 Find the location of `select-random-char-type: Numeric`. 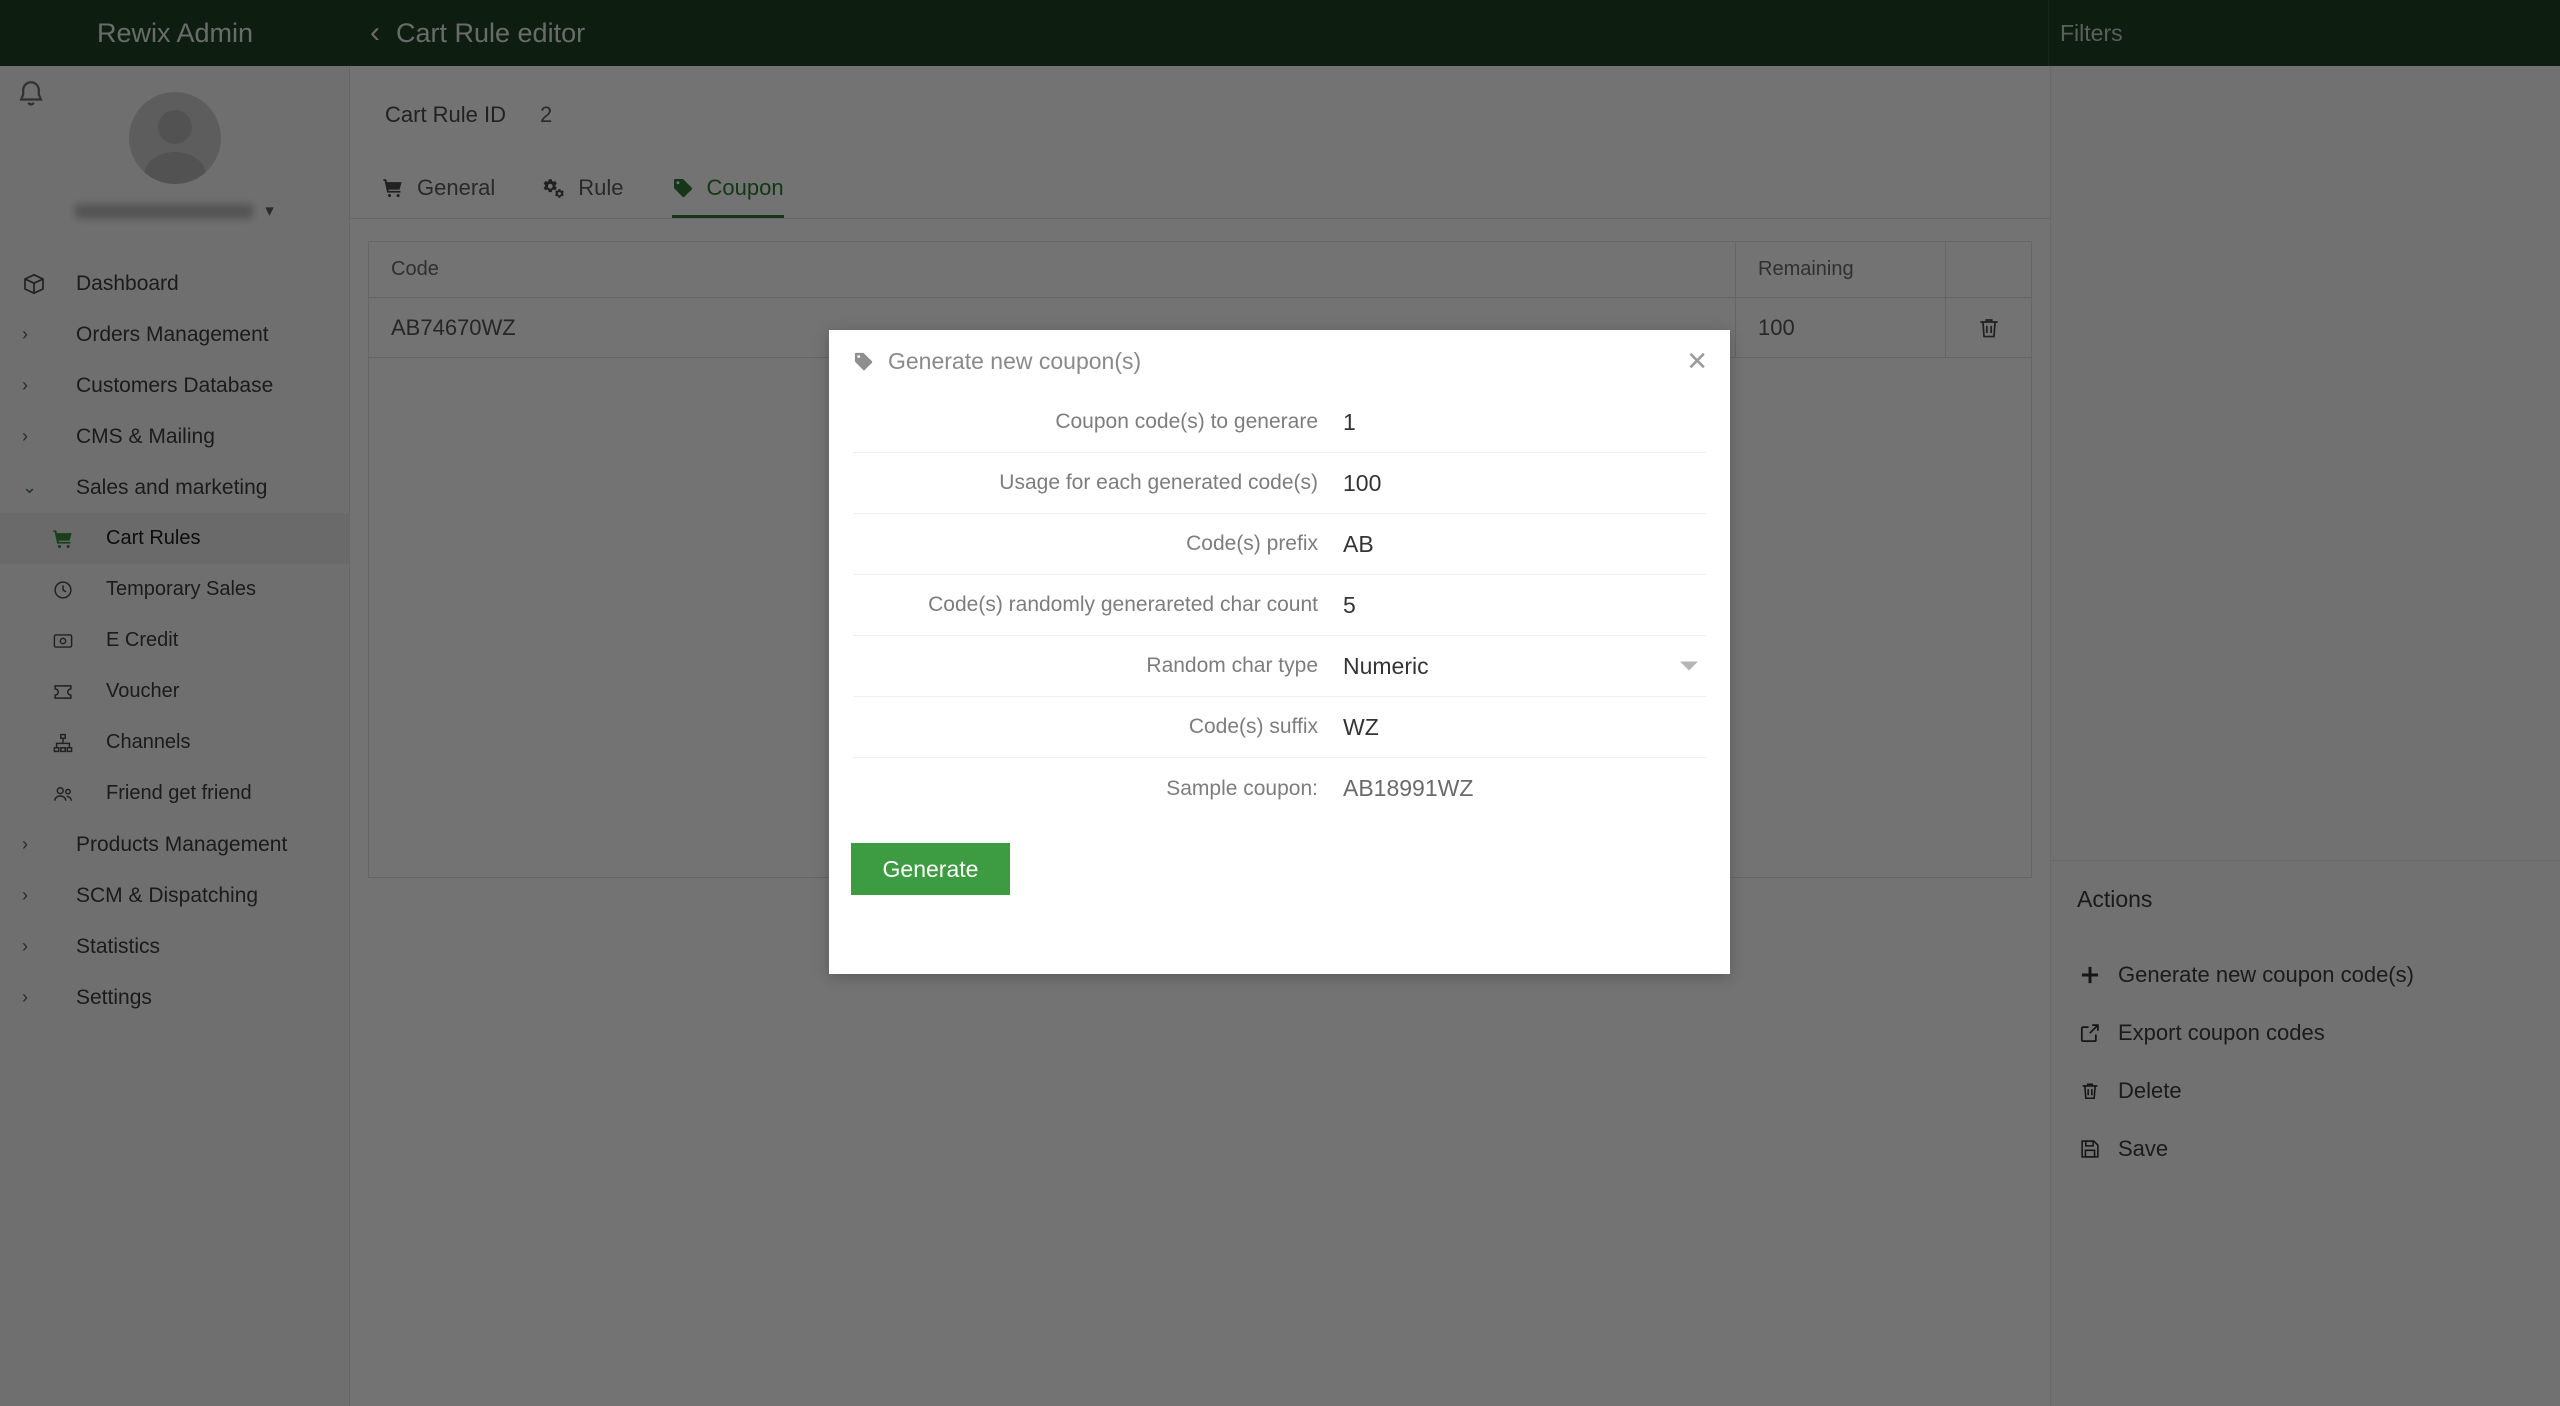

select-random-char-type: Numeric is located at coordinates (1524, 666).